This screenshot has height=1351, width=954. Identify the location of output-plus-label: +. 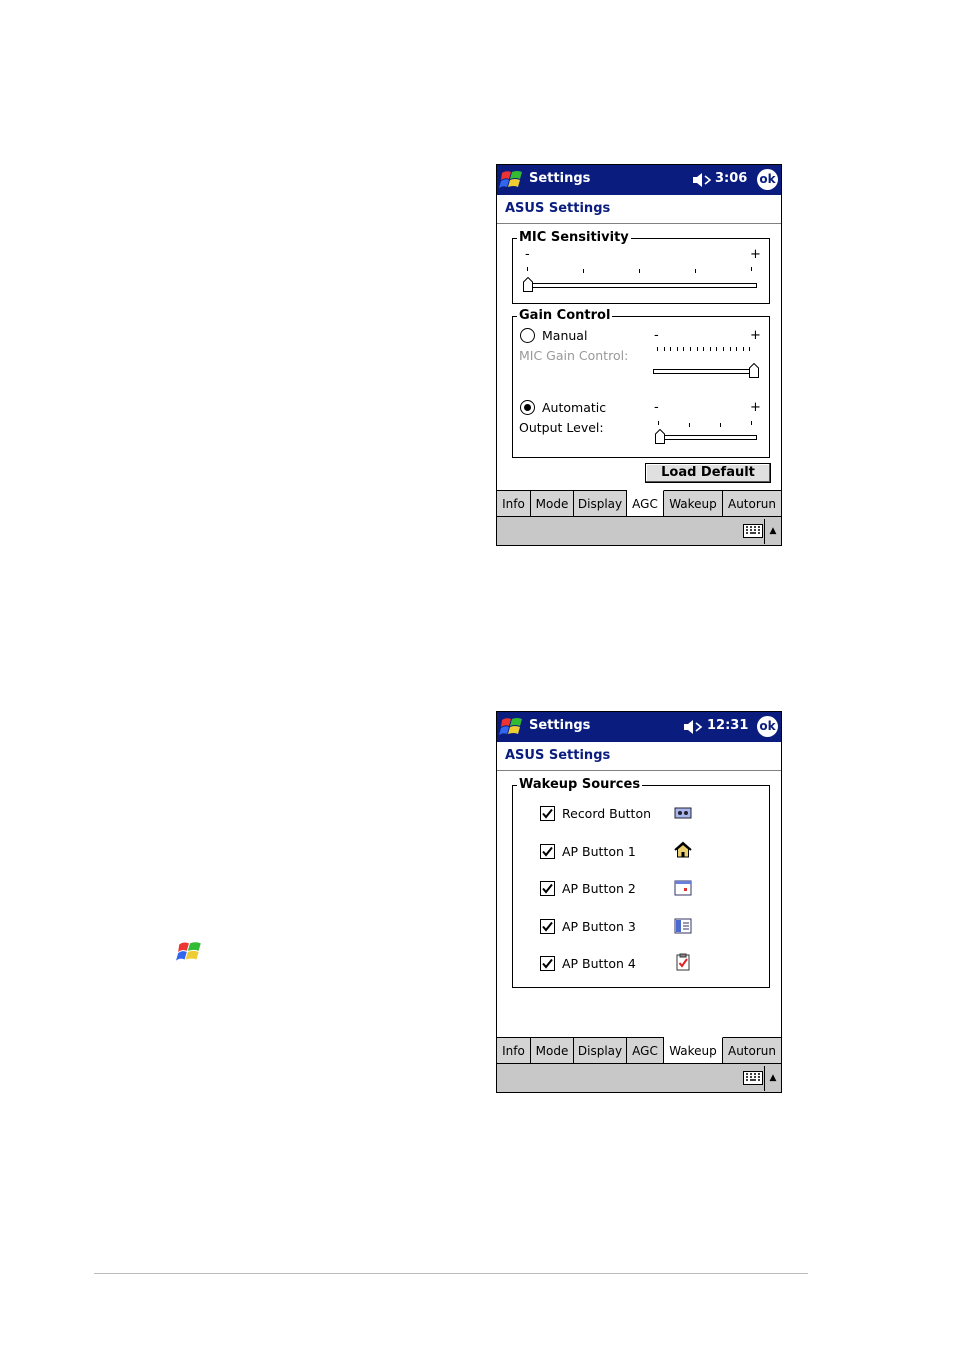
(755, 407).